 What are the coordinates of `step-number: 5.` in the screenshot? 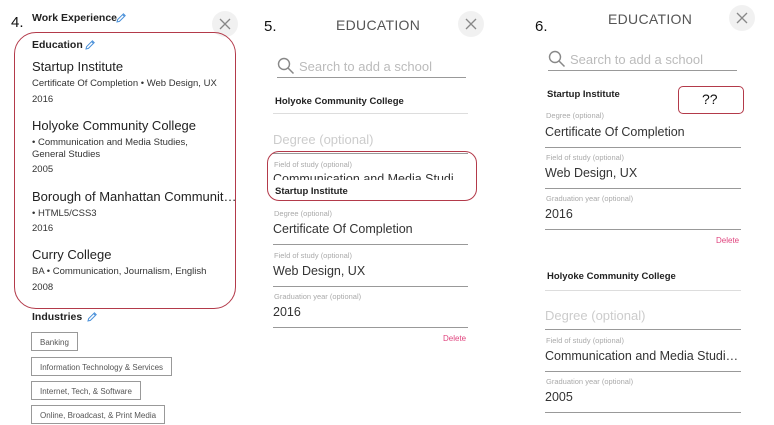 It's located at (270, 26).